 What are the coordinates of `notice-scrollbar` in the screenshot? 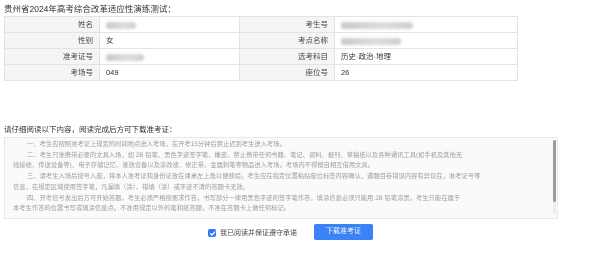 It's located at (554, 177).